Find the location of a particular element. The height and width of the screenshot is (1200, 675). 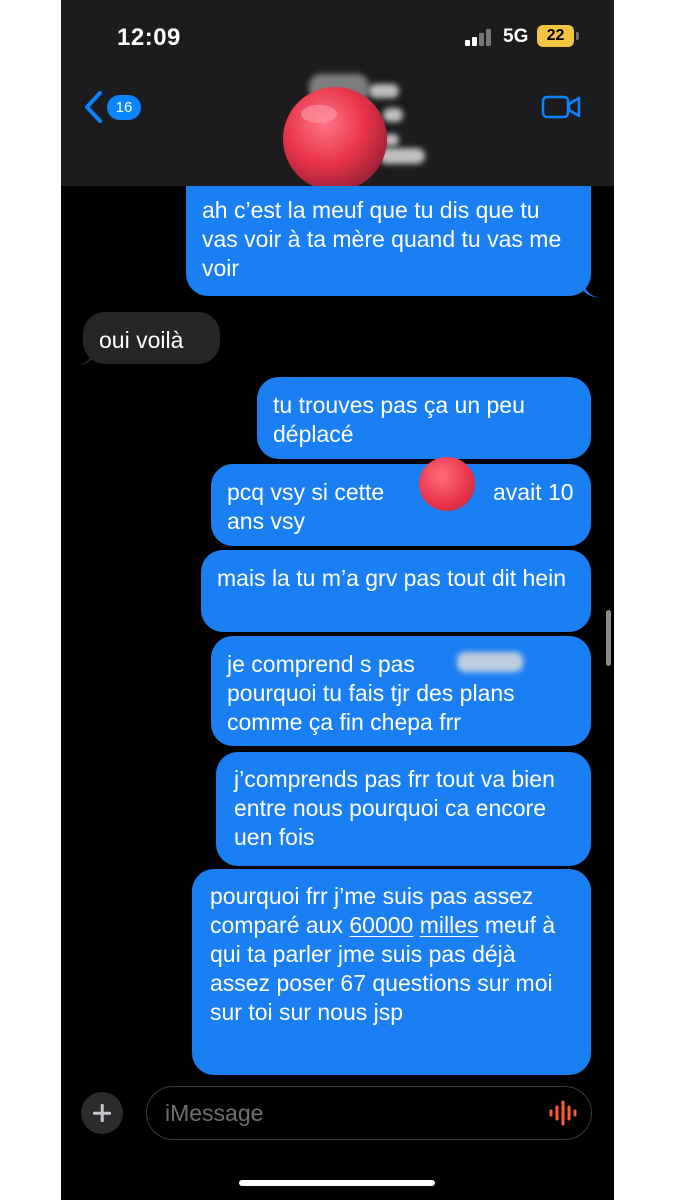

video-camera-icon is located at coordinates (561, 107).